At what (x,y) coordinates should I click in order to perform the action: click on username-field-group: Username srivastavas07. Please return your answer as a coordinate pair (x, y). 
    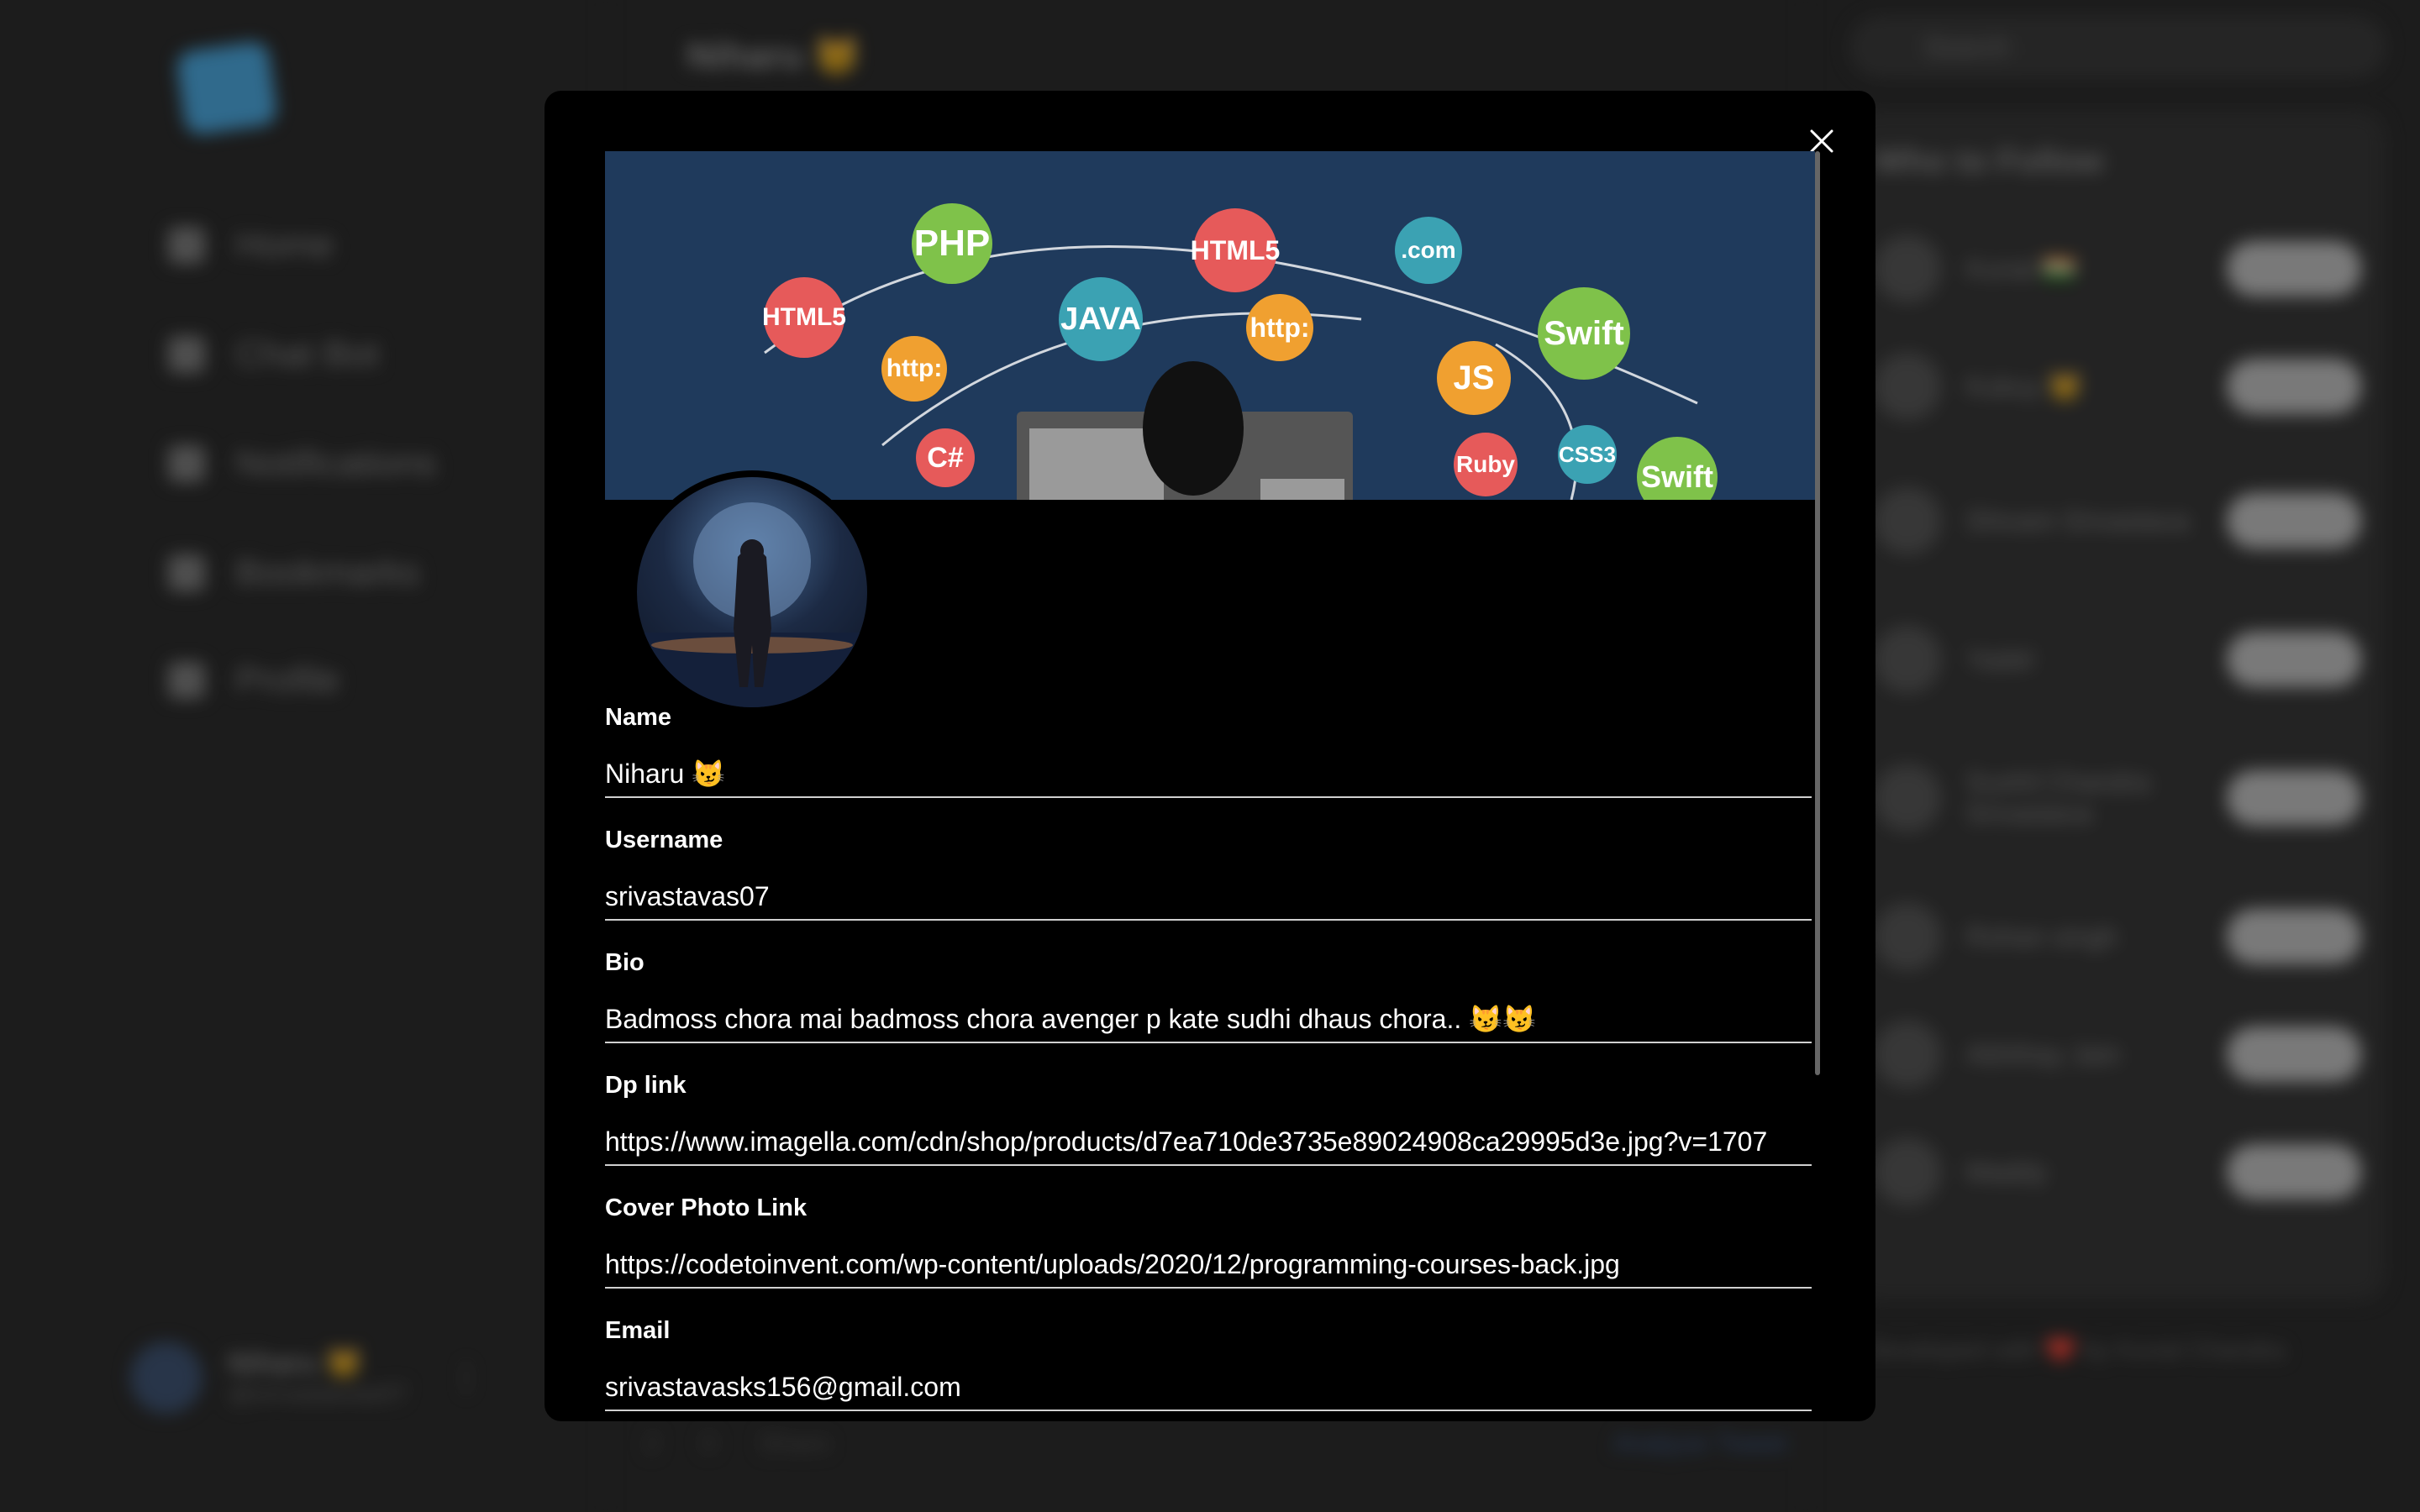
    Looking at the image, I should click on (1210, 881).